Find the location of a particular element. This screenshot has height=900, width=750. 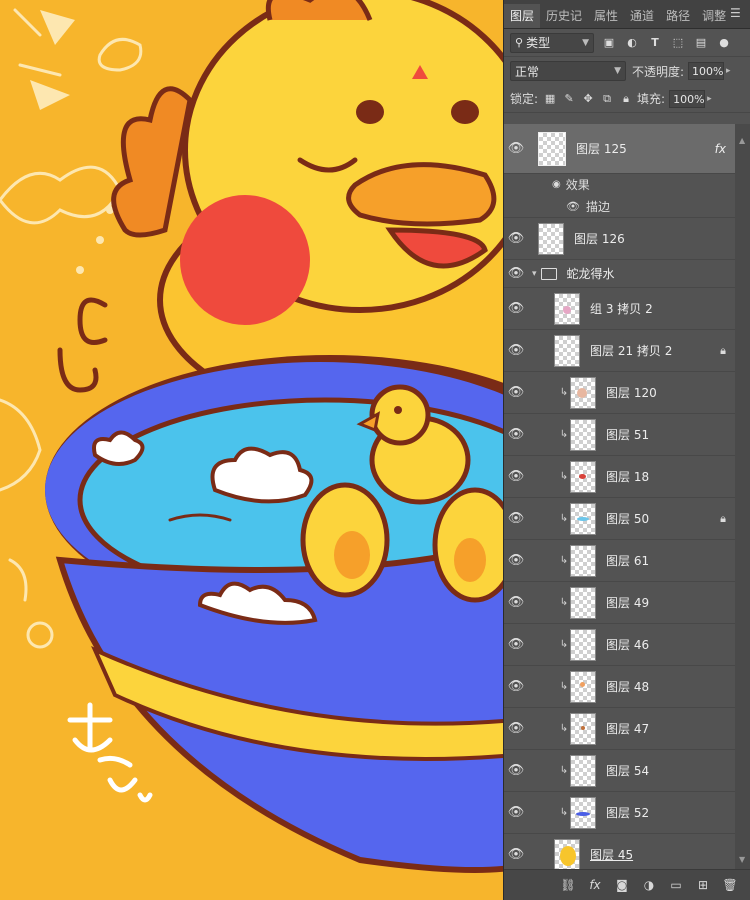

tab-adjustments: 调整 is located at coordinates (714, 16).